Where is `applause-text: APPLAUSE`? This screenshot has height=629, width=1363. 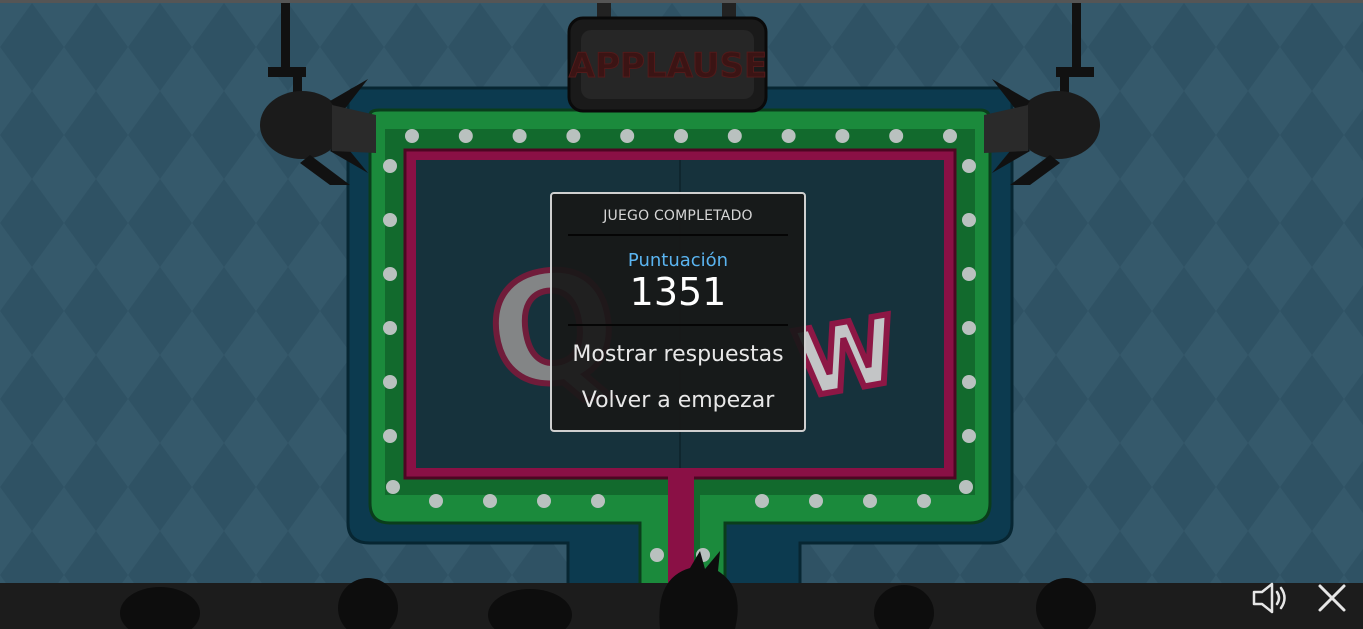
applause-text: APPLAUSE is located at coordinates (668, 66).